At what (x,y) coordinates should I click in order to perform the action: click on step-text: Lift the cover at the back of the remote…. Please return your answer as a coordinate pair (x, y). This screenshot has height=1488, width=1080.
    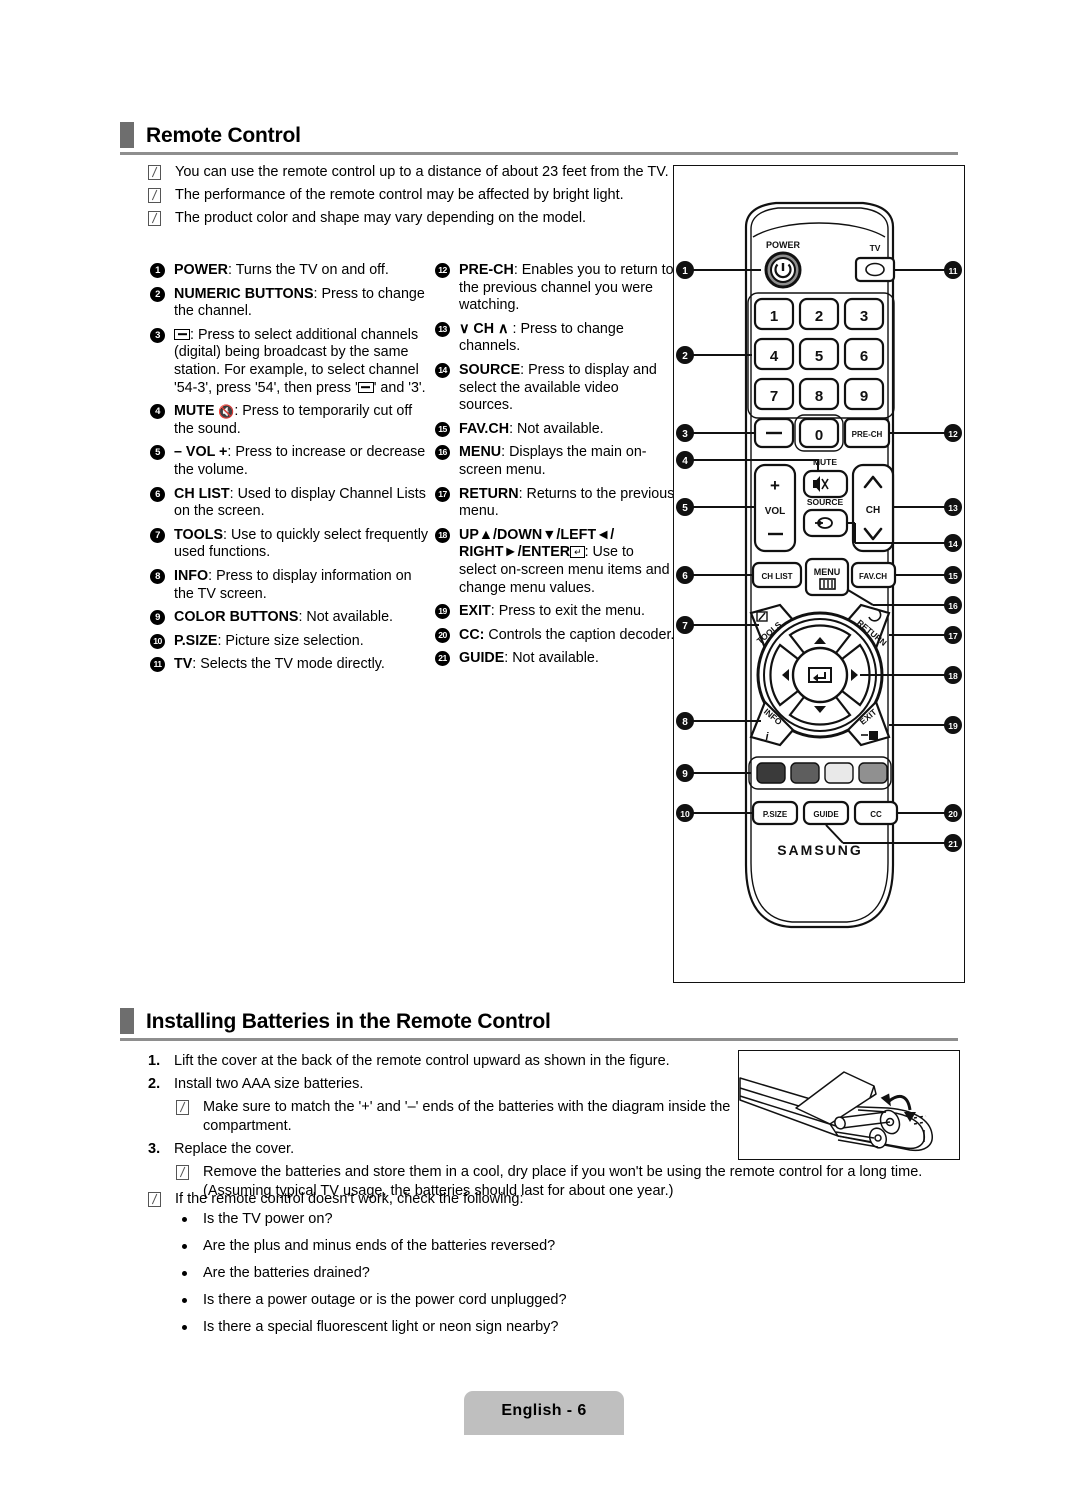
    Looking at the image, I should click on (422, 1061).